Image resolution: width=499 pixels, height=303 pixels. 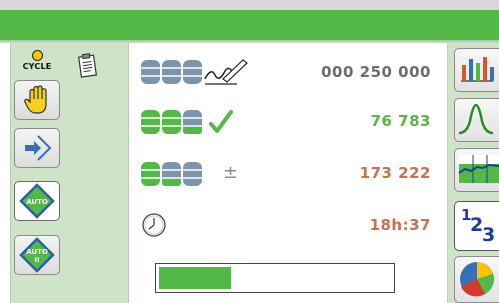 I want to click on digit-three: 3, so click(x=489, y=235).